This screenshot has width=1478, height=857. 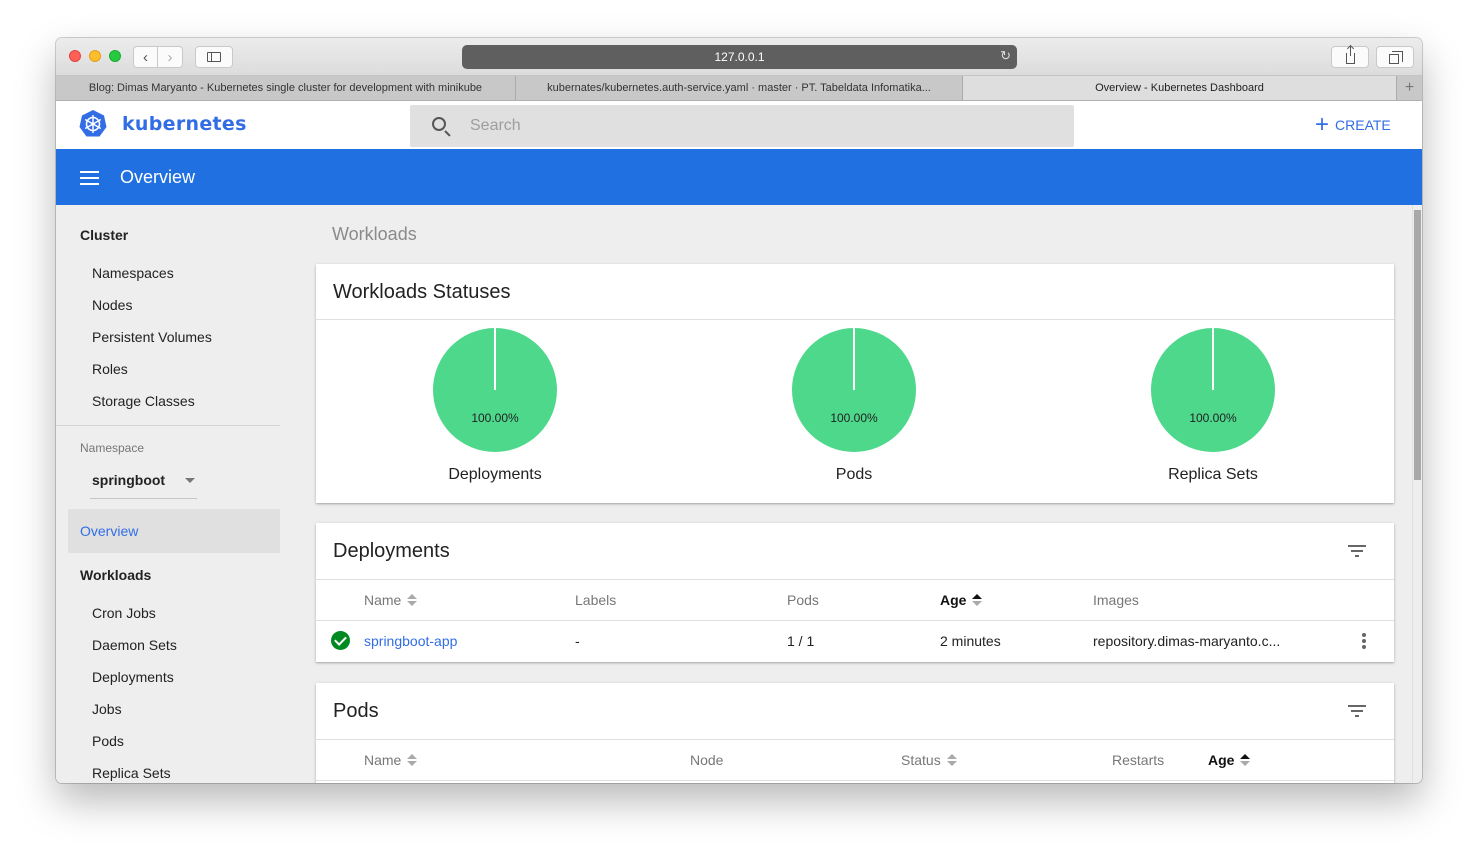 I want to click on nav-divider, so click(x=168, y=425).